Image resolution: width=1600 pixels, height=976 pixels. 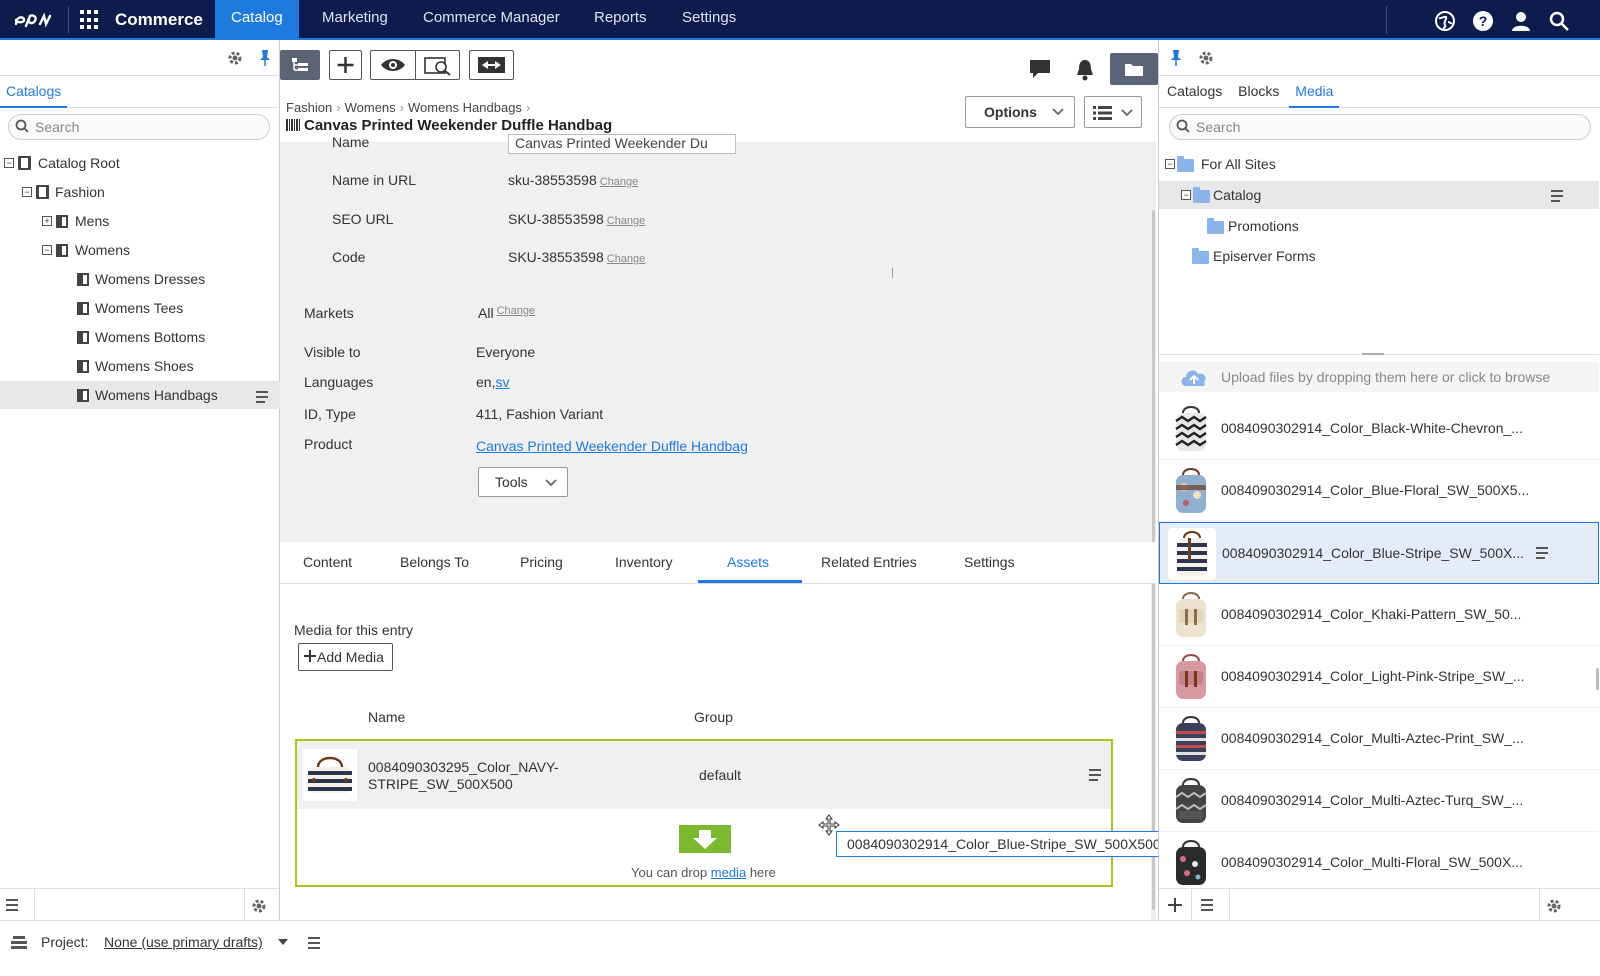 What do you see at coordinates (140, 308) in the screenshot?
I see `tree-node-womens-tees: Womens Tees` at bounding box center [140, 308].